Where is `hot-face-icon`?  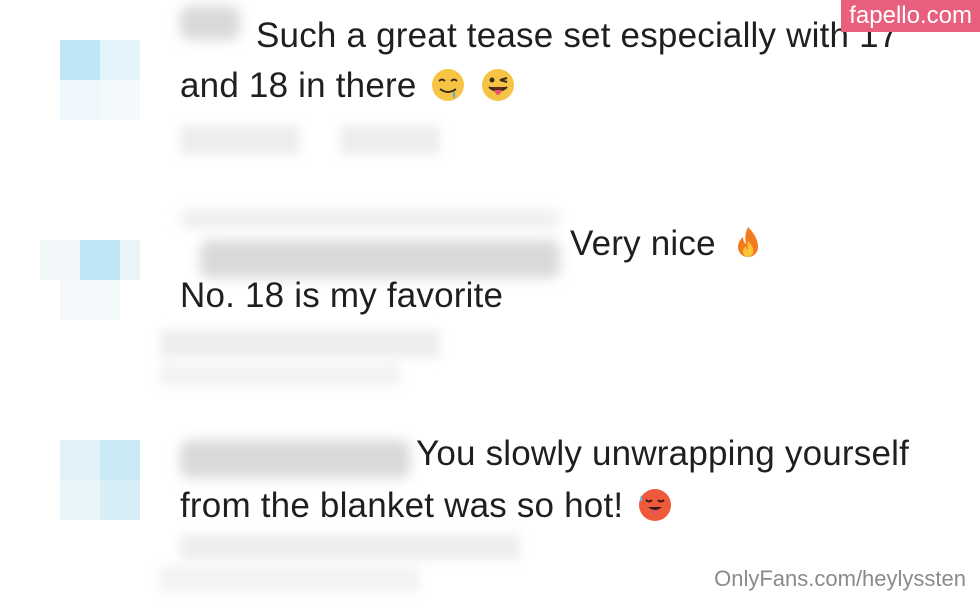
hot-face-icon is located at coordinates (655, 505).